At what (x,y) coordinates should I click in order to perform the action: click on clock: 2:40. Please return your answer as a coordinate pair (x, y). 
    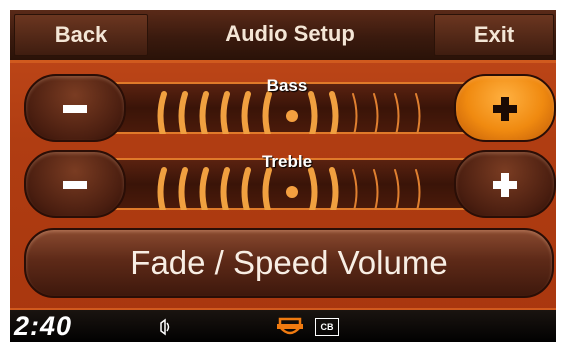
    Looking at the image, I should click on (43, 326).